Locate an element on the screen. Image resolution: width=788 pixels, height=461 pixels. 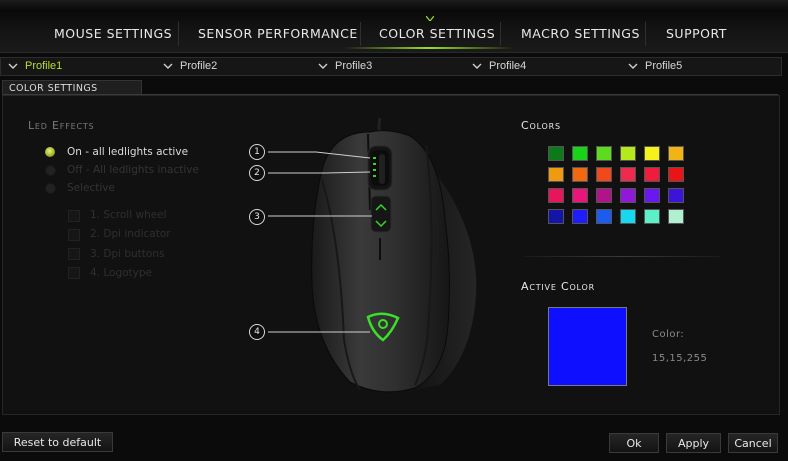
marker-4: 4 is located at coordinates (257, 332).